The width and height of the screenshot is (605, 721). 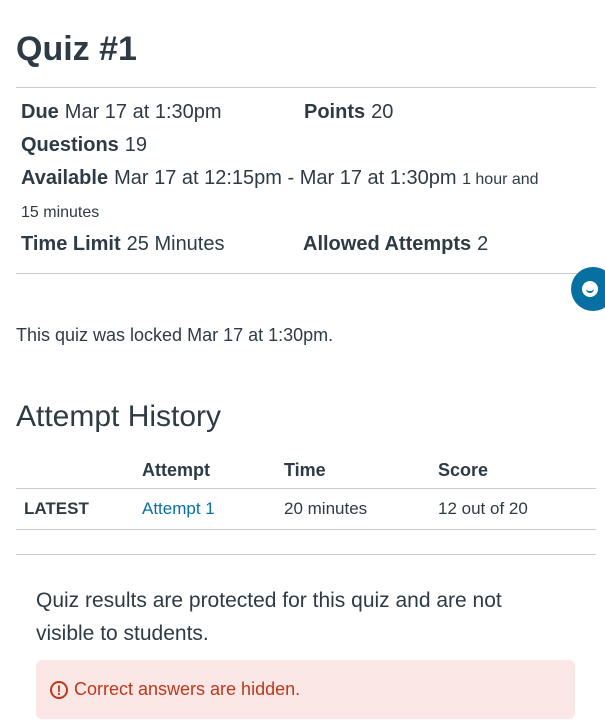 I want to click on attempt-cell: Attempt 1, so click(x=213, y=509).